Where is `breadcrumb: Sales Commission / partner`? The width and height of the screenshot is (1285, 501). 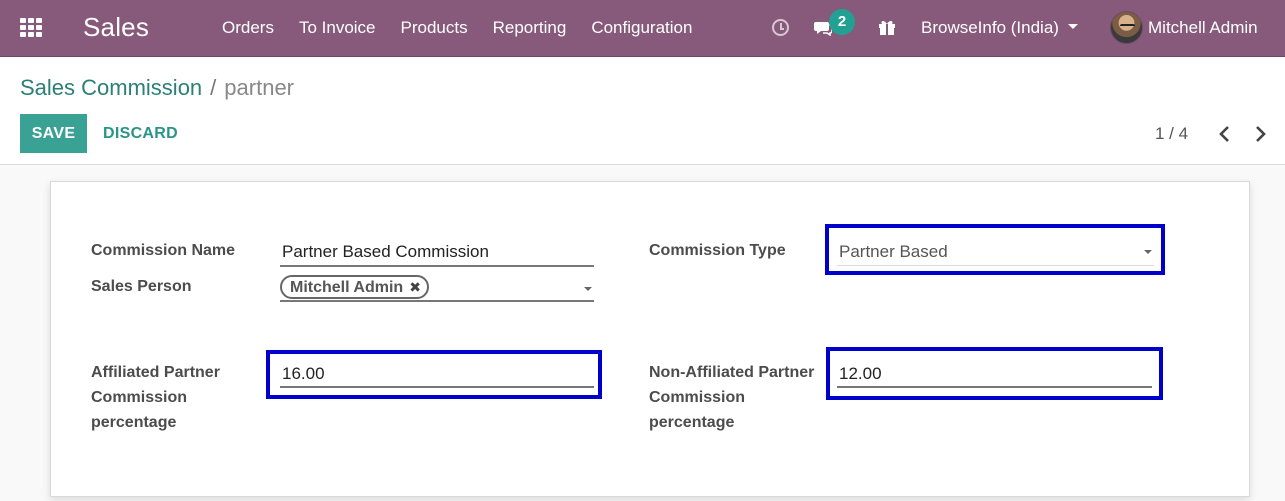 breadcrumb: Sales Commission / partner is located at coordinates (157, 88).